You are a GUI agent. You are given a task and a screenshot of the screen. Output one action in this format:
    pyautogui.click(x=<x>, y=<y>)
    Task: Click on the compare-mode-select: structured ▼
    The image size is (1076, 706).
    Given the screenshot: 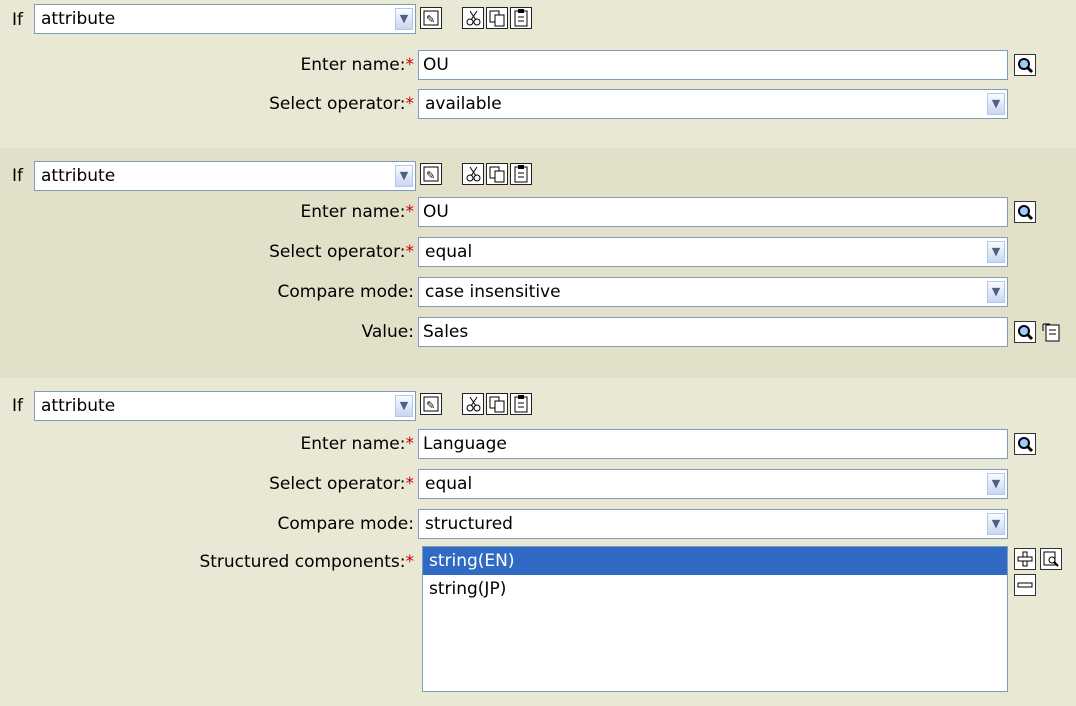 What is the action you would take?
    pyautogui.click(x=713, y=524)
    